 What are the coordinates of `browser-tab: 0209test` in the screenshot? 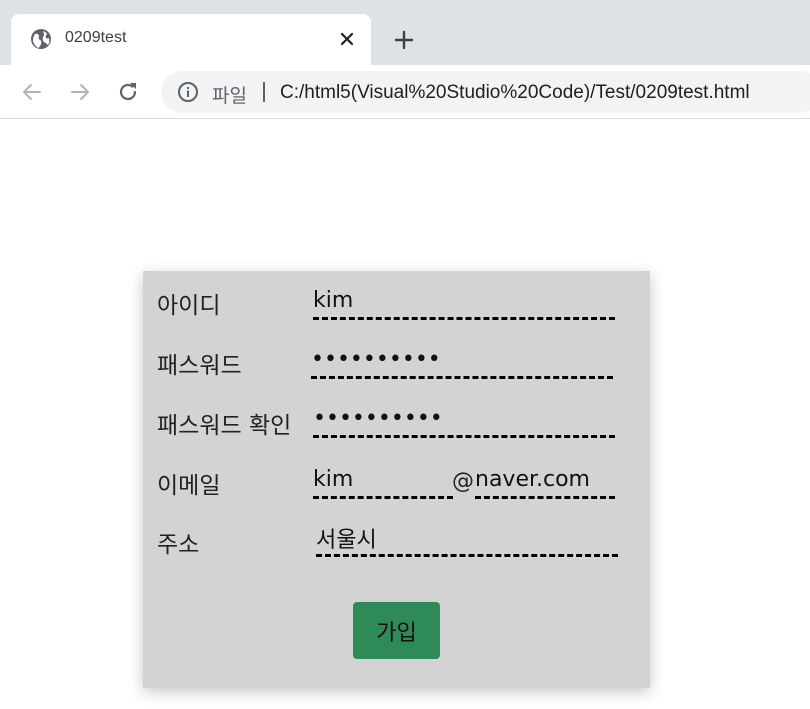 It's located at (191, 39).